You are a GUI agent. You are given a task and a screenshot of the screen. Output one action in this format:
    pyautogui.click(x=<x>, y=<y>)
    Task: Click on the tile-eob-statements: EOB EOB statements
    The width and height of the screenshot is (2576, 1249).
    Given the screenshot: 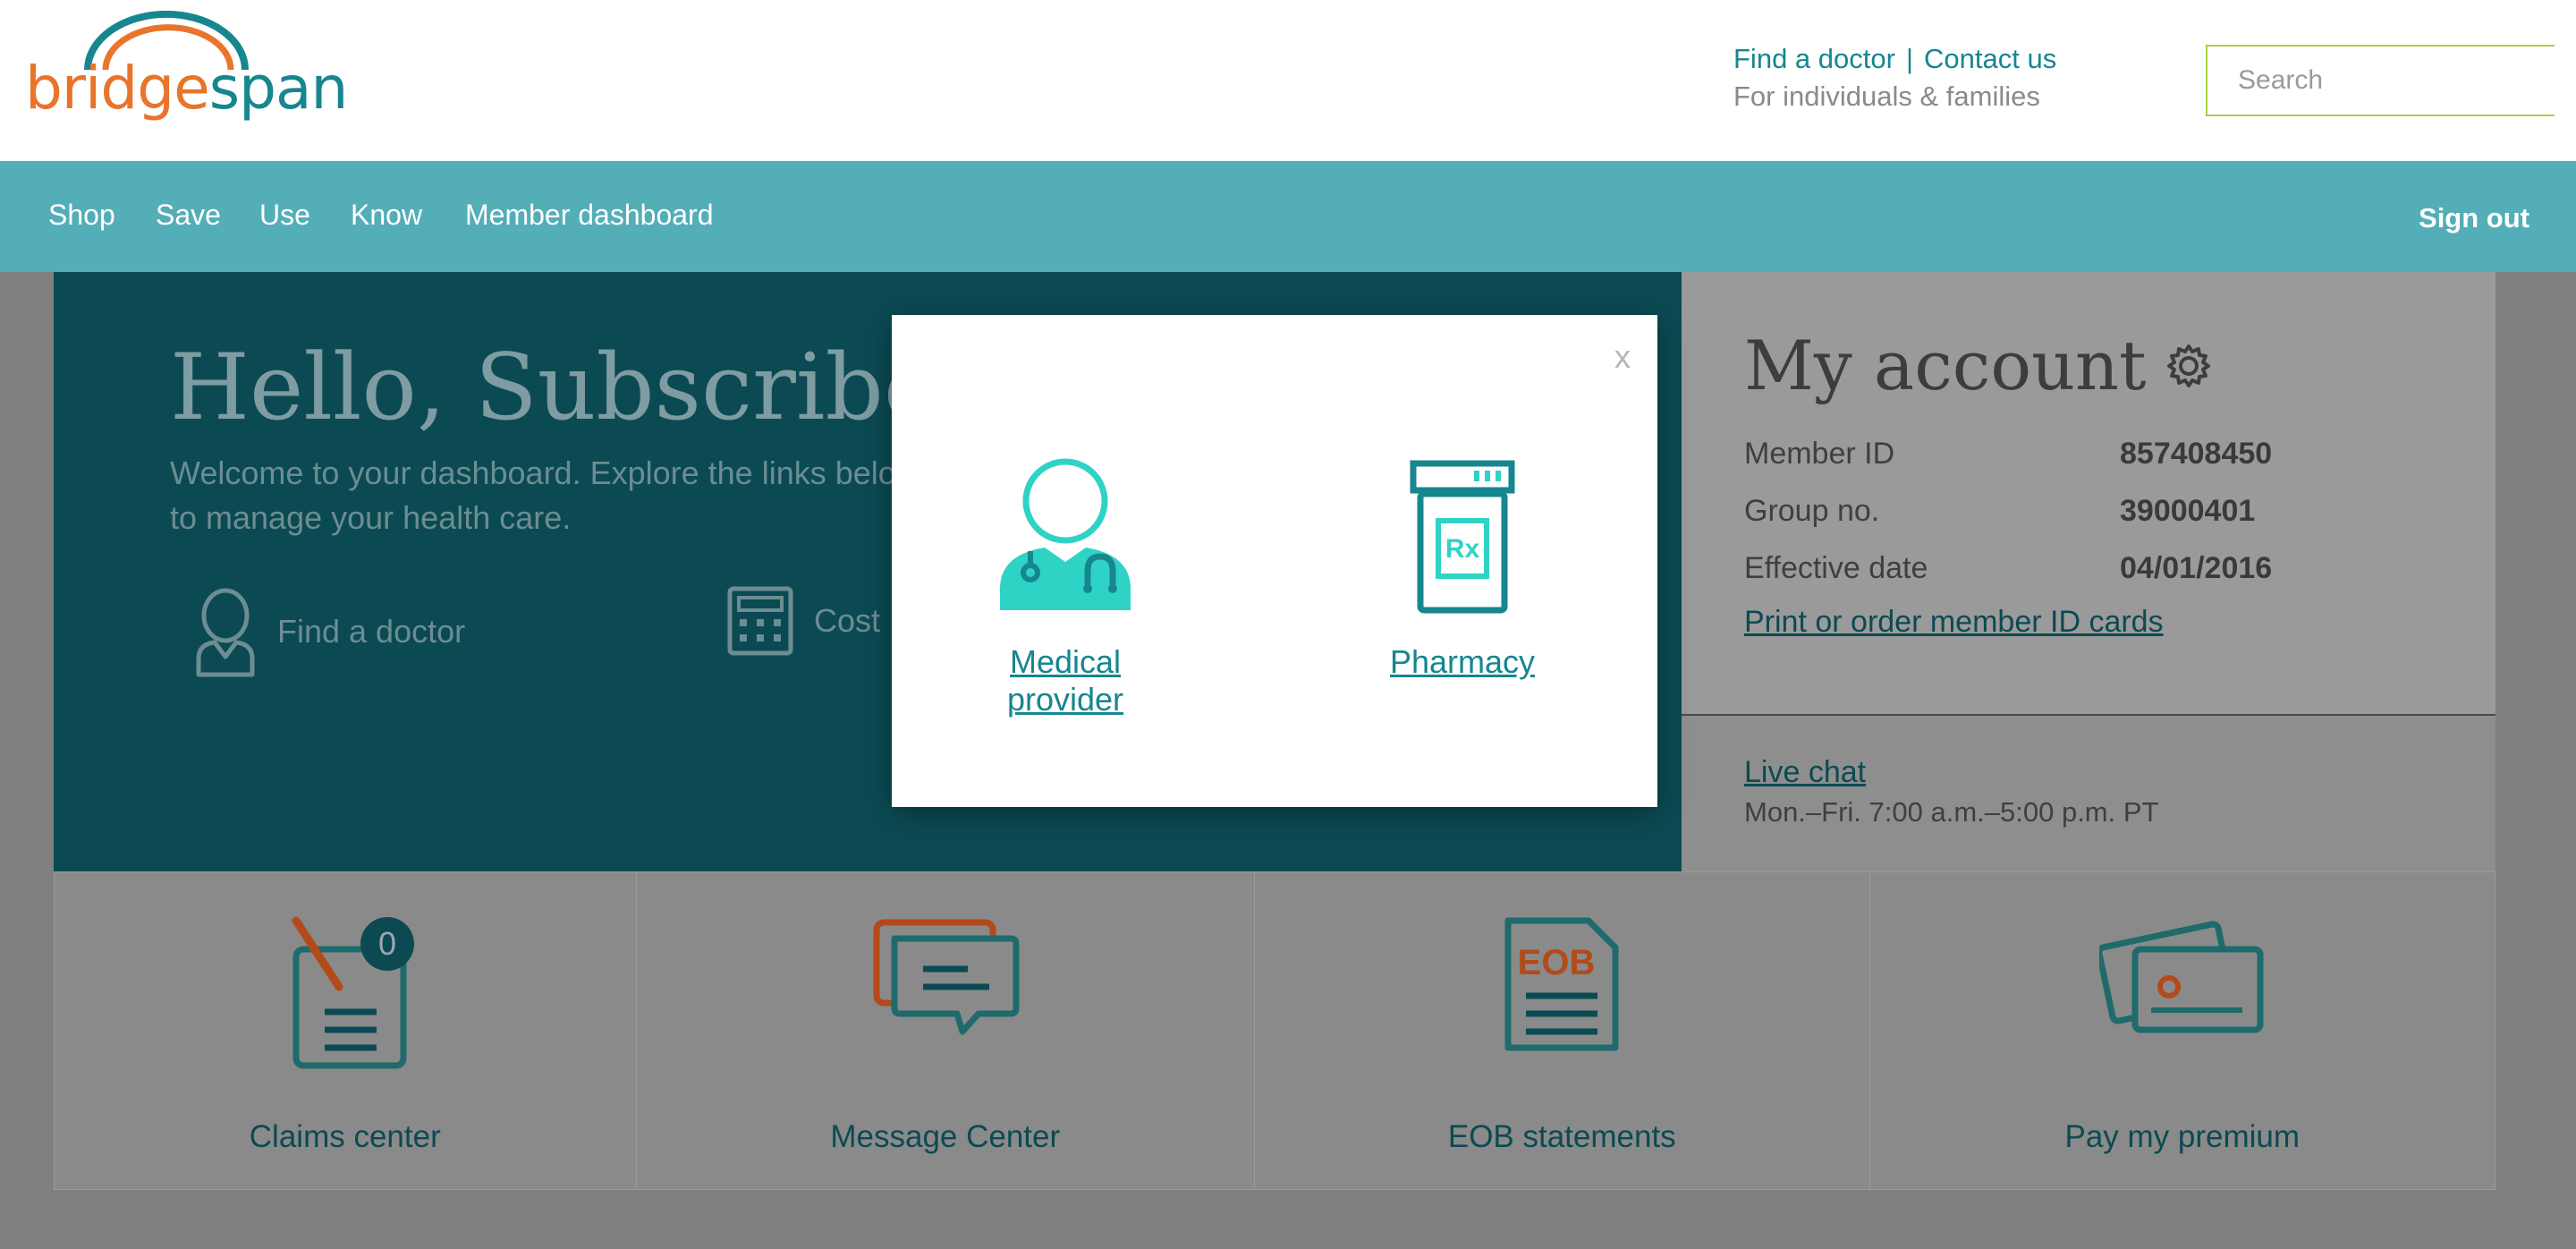 What is the action you would take?
    pyautogui.click(x=1562, y=1031)
    